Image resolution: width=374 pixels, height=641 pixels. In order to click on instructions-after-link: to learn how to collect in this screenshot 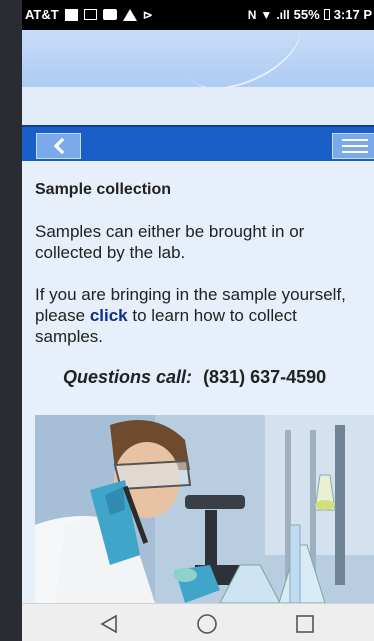, I will do `click(212, 315)`.